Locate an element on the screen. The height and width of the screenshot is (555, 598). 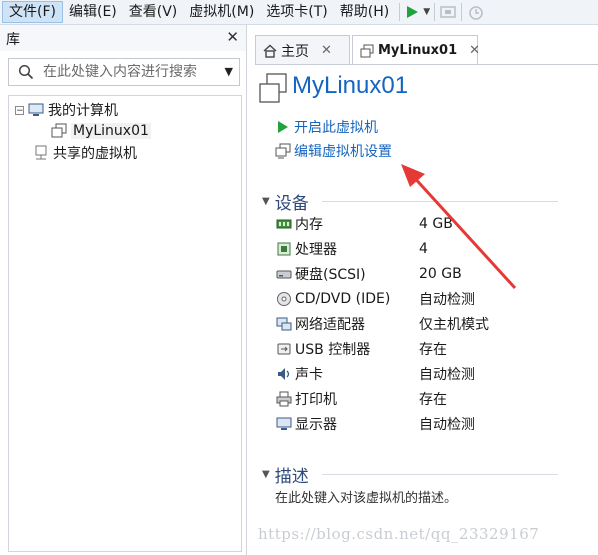
snapshot-icon is located at coordinates (476, 13).